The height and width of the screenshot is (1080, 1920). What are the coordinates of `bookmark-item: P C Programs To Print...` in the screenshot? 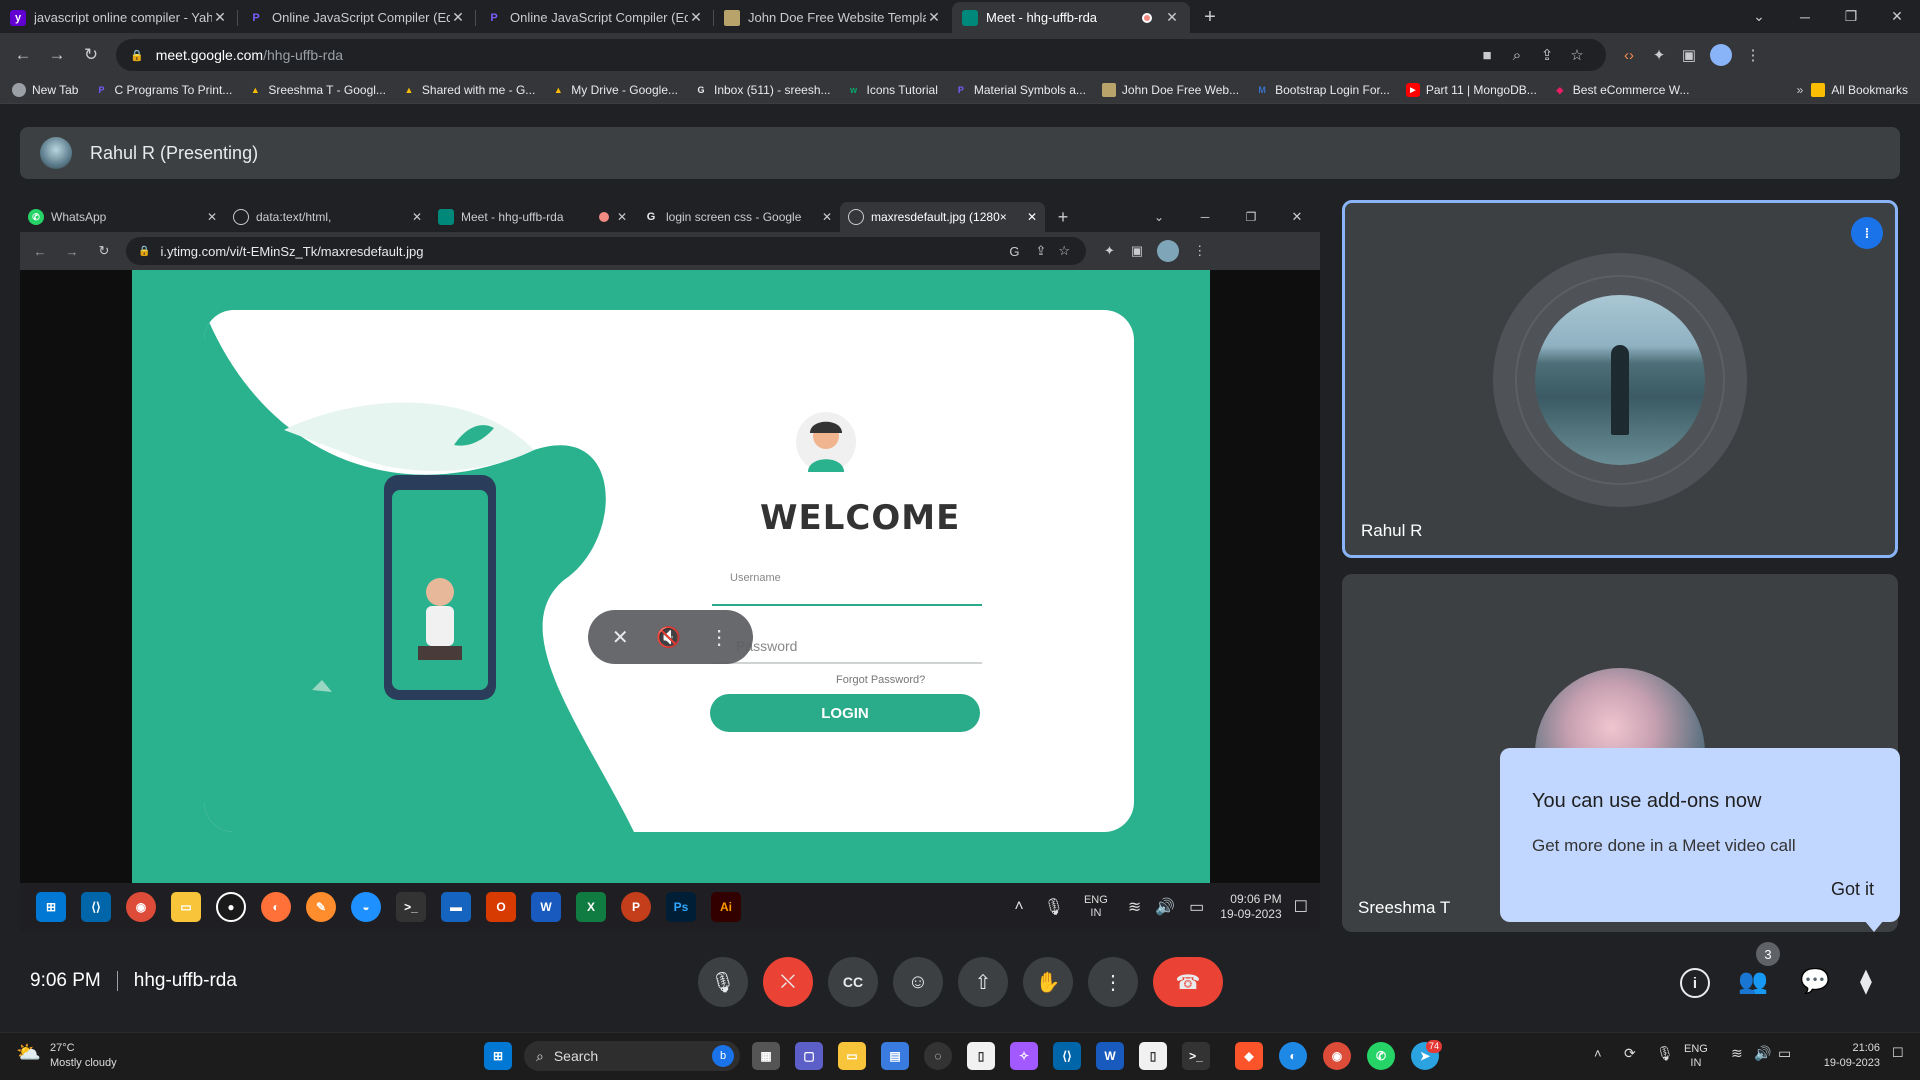 It's located at (163, 90).